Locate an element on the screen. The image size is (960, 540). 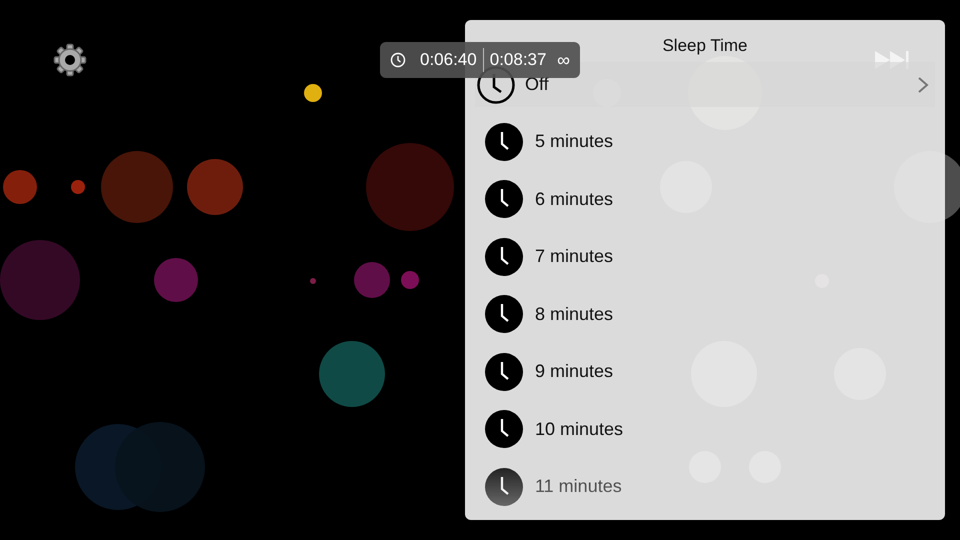
sleep-option: 11 minutes is located at coordinates (705, 487).